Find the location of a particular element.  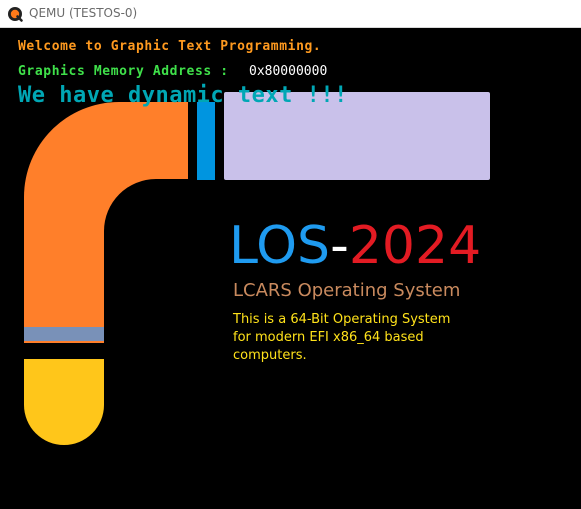

lcars-blue-strip is located at coordinates (206, 141).